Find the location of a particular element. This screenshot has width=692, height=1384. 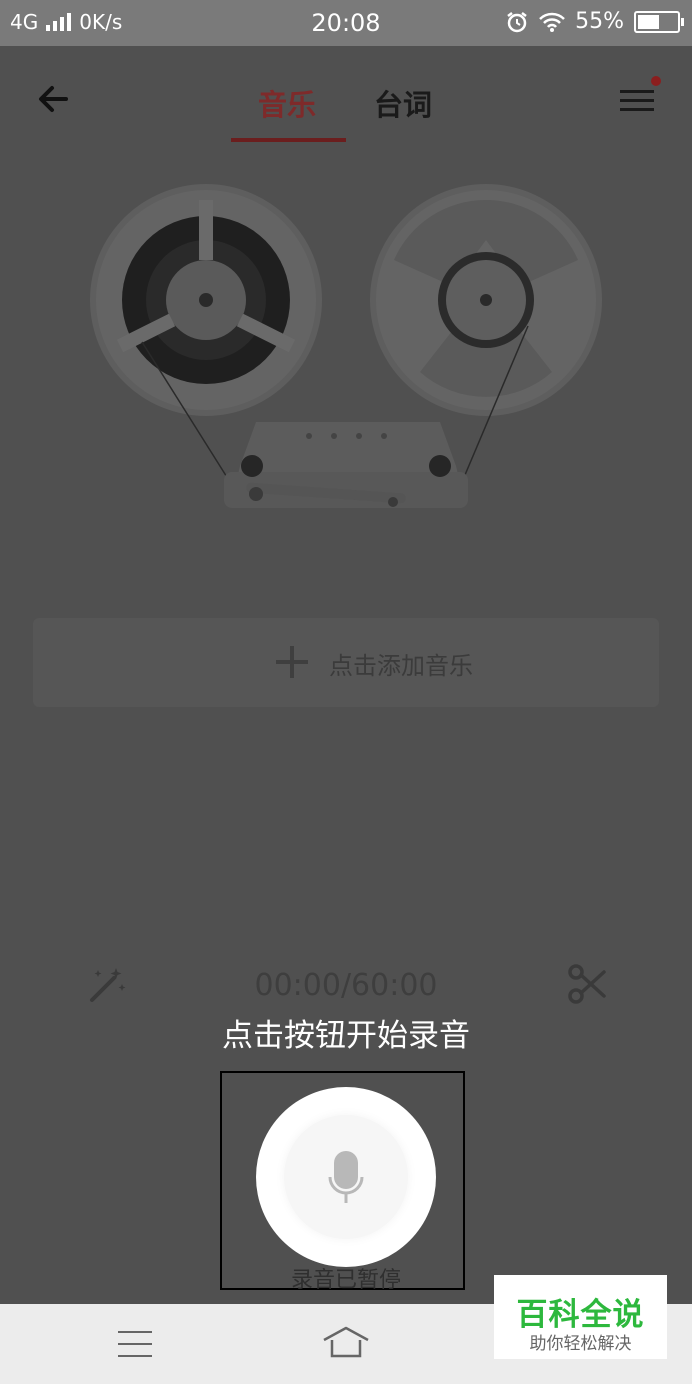

watermark-logo: 百科全说 助你轻松解决 is located at coordinates (580, 1317).